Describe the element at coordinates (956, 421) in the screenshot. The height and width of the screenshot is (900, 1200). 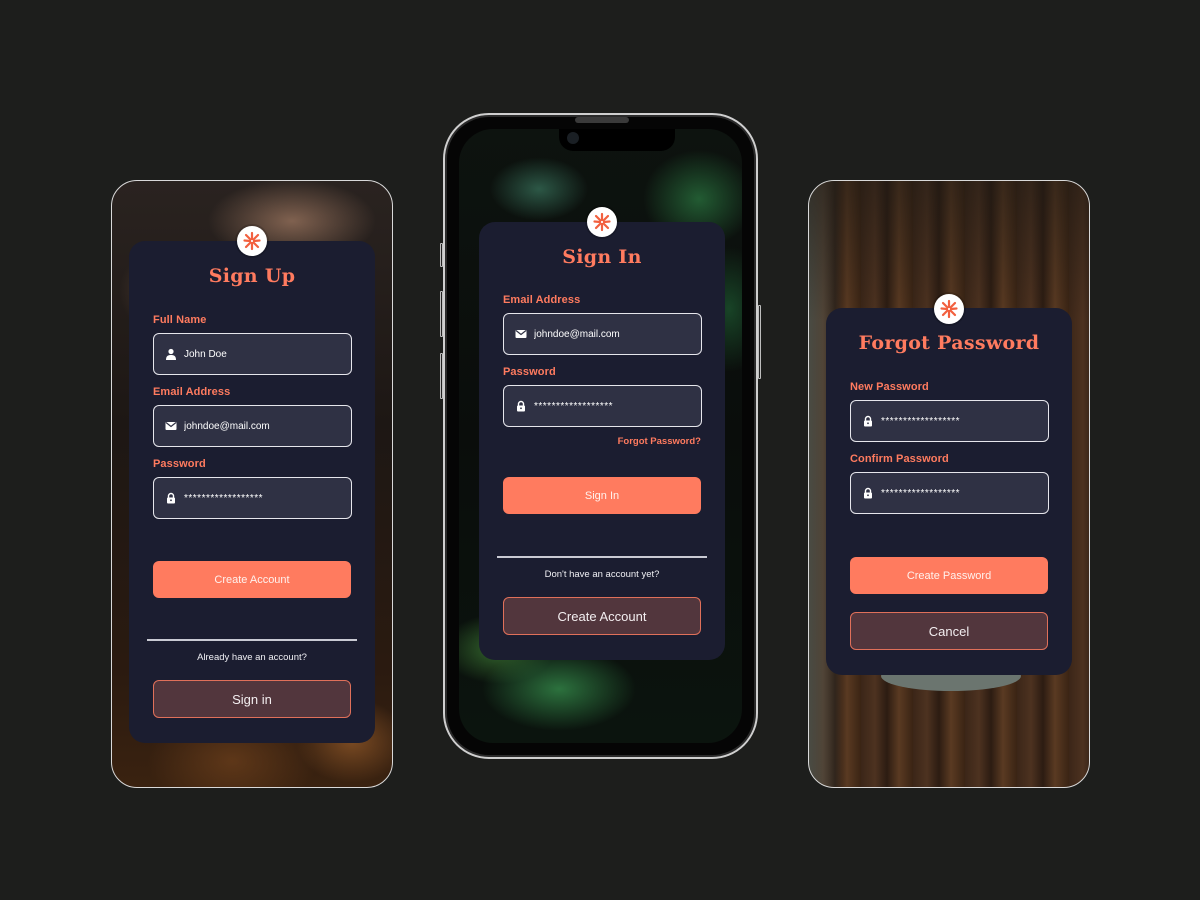
I see `new-password-input` at that location.